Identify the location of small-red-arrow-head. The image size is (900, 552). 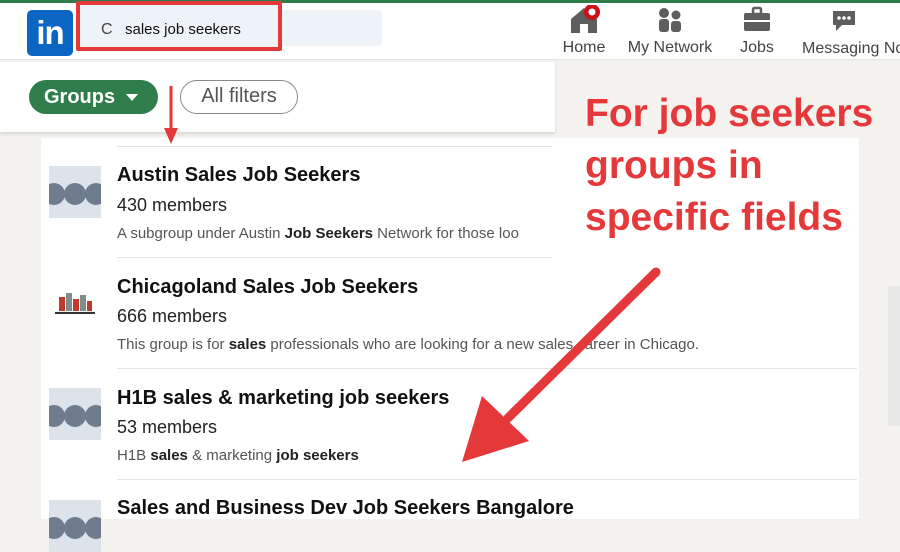
(171, 136).